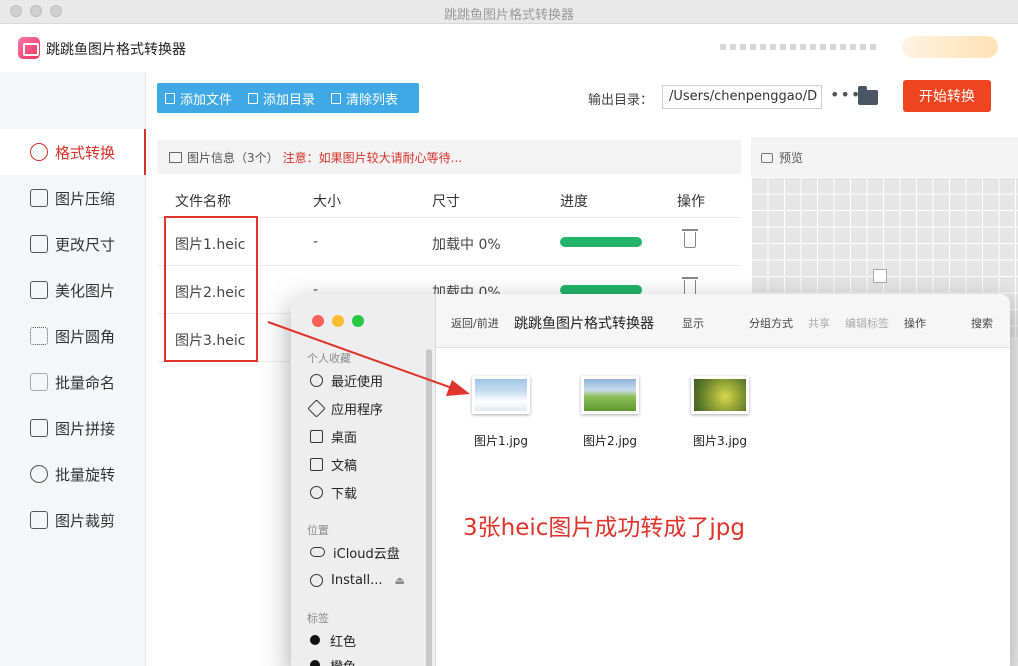  I want to click on finder-item-install: Install... ⏏, so click(357, 580).